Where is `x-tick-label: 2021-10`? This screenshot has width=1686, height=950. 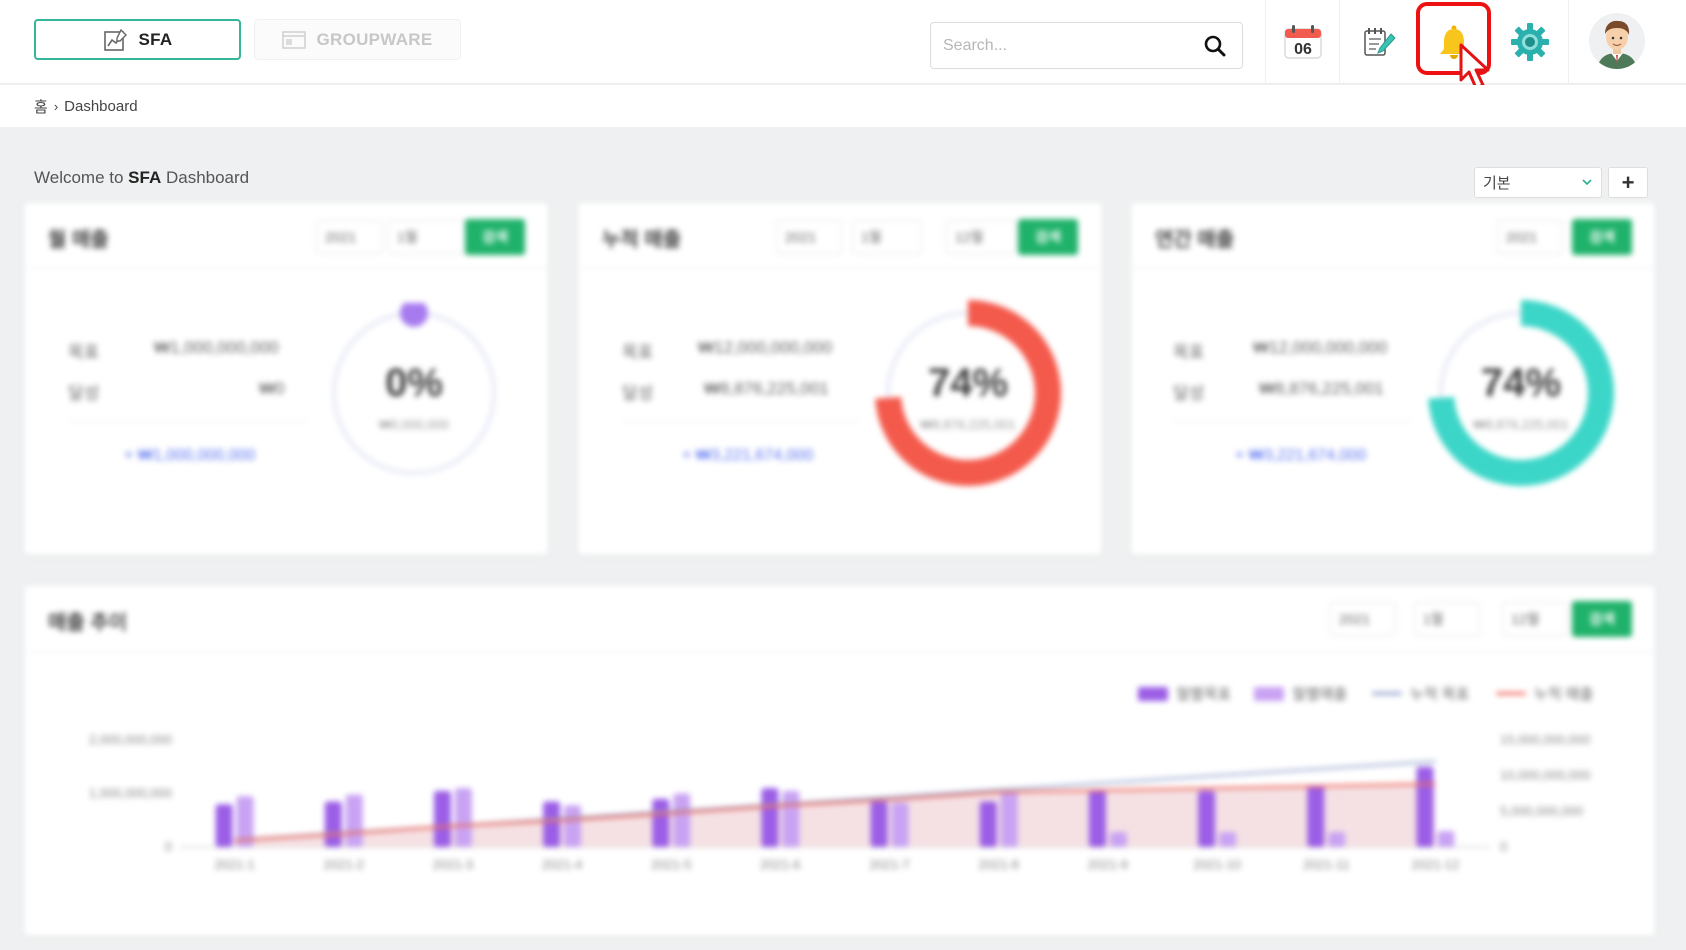
x-tick-label: 2021-10 is located at coordinates (1217, 864).